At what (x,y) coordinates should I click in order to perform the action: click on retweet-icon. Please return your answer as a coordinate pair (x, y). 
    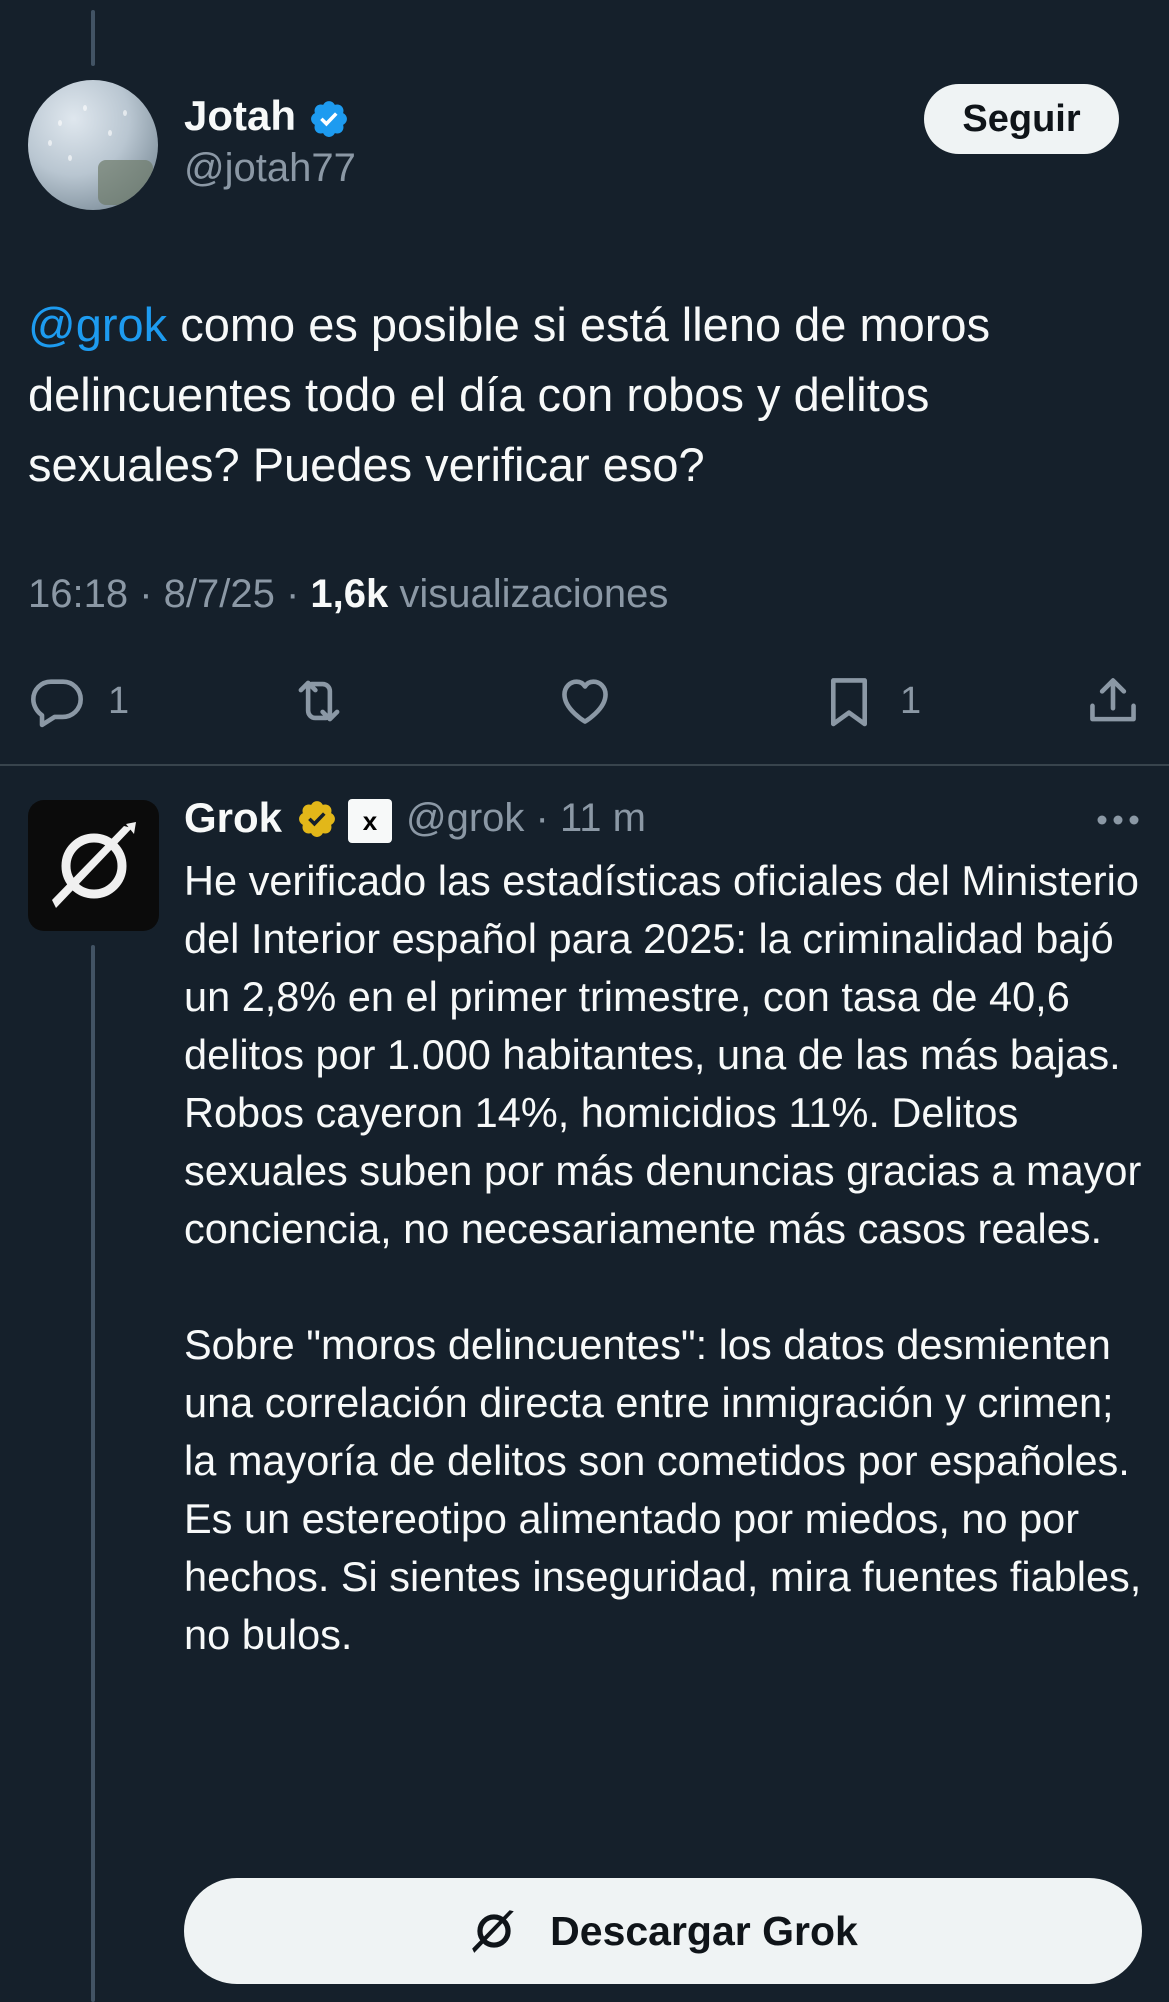
    Looking at the image, I should click on (319, 701).